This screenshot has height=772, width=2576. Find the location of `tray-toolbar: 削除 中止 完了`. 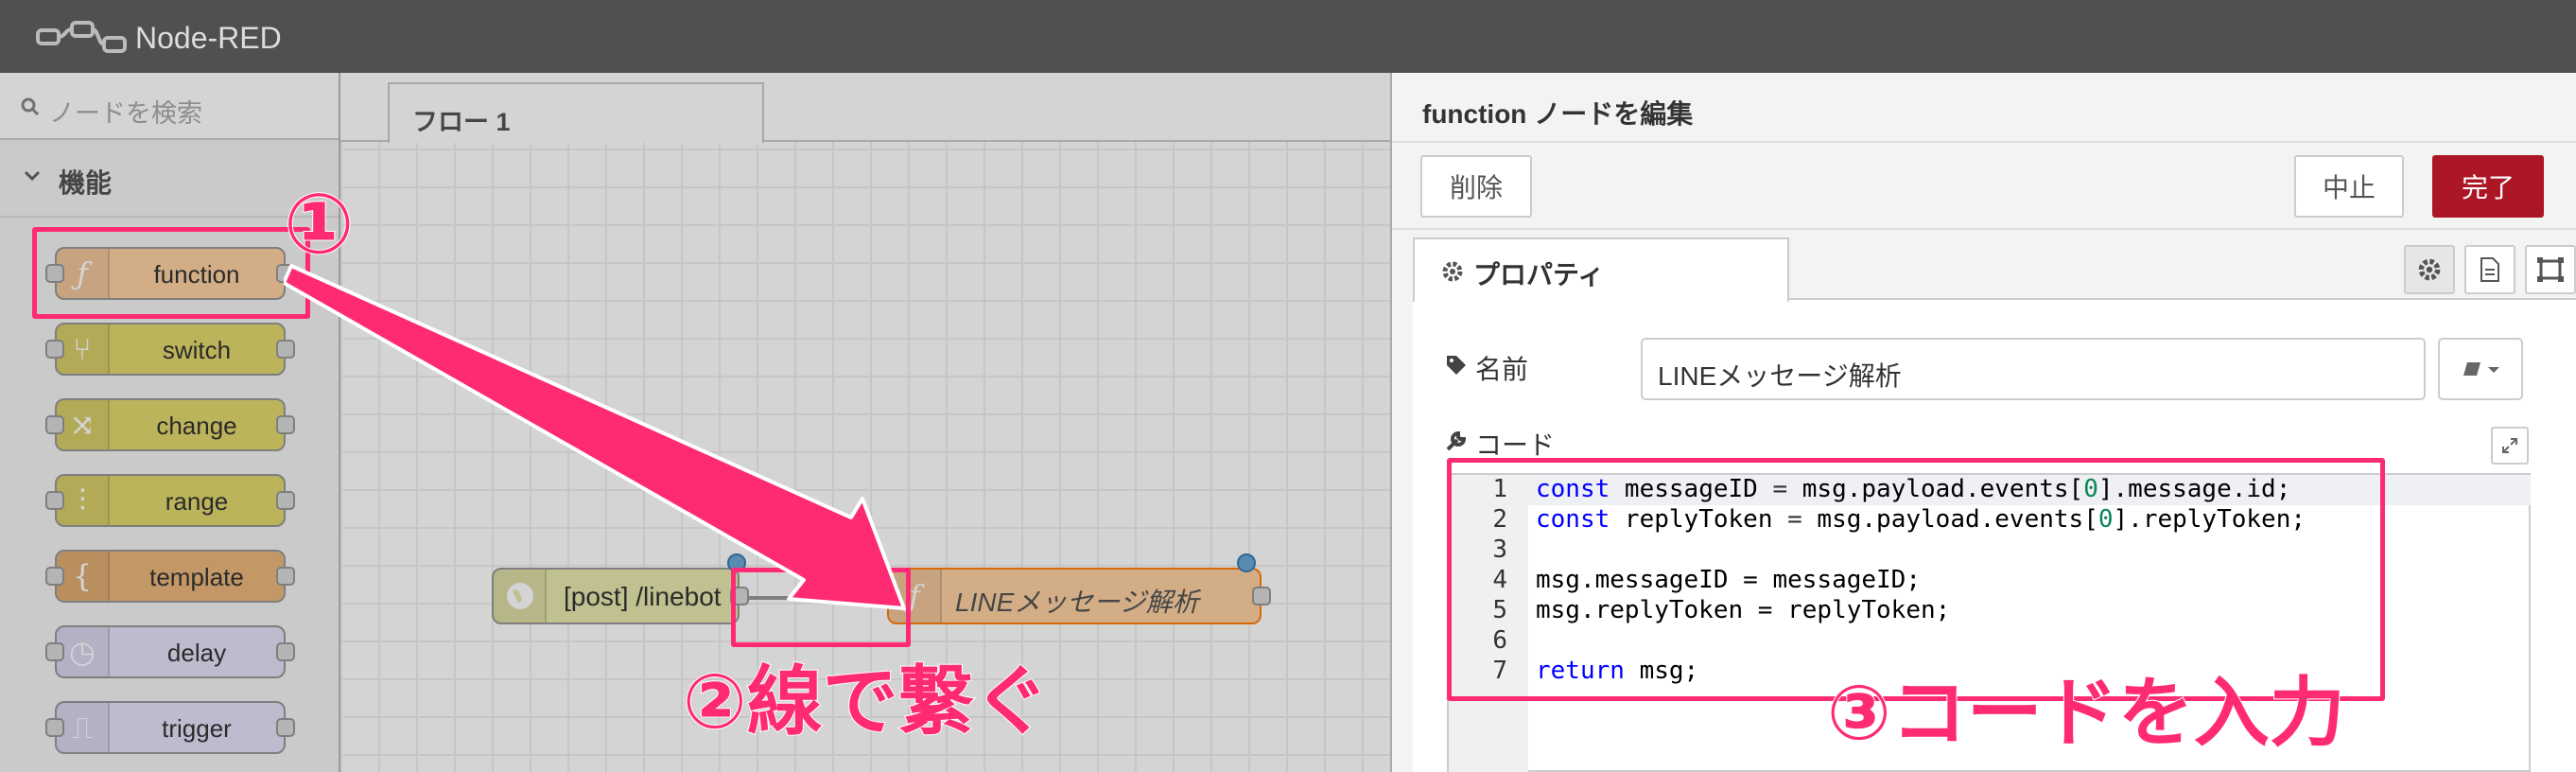

tray-toolbar: 削除 中止 完了 is located at coordinates (1984, 186).